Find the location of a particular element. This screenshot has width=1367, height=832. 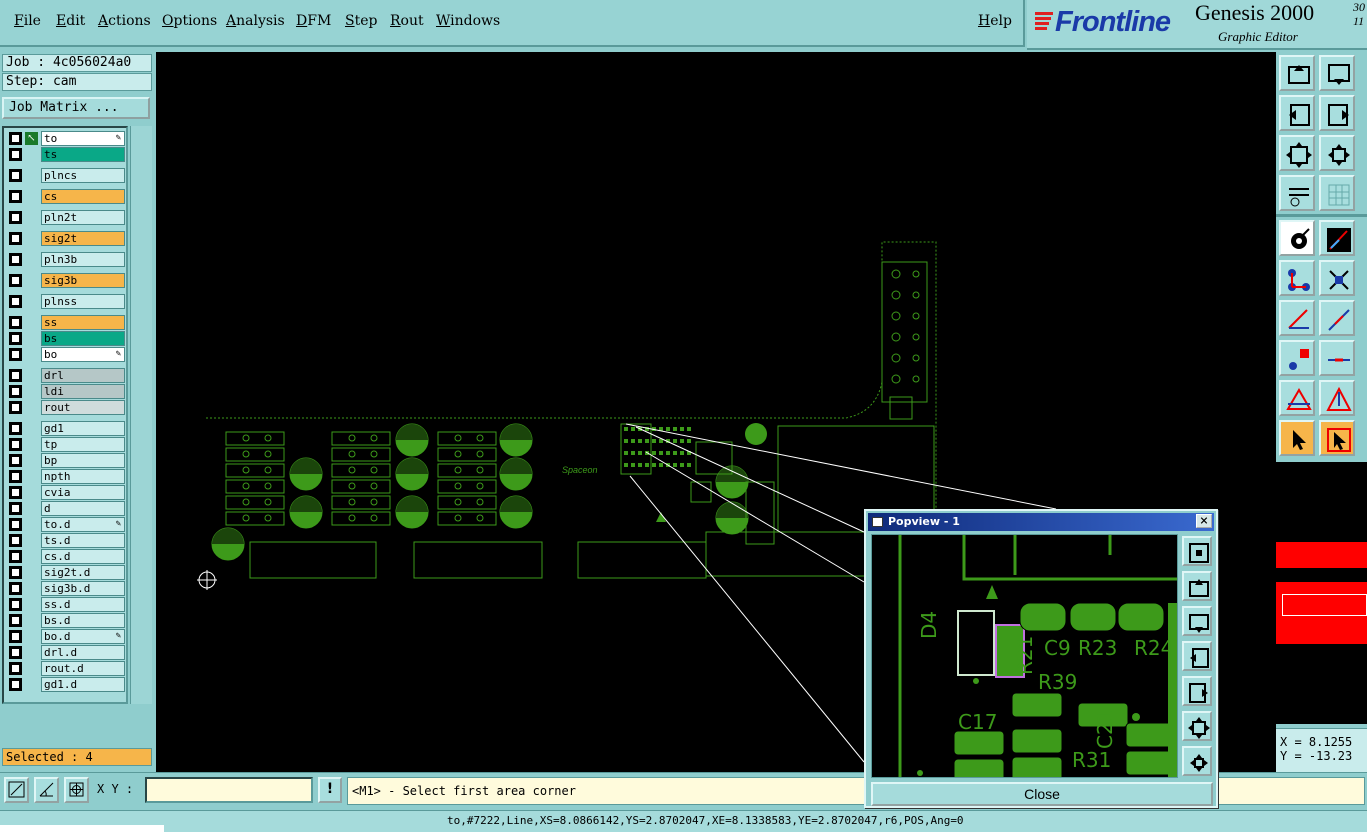

layer-name: d is located at coordinates (83, 508).